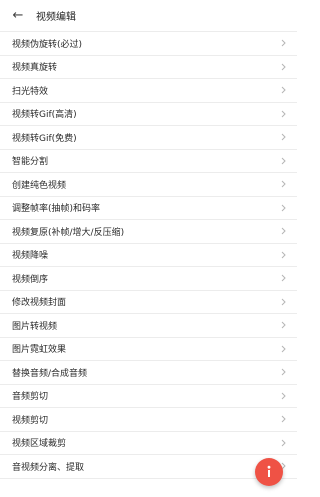  What do you see at coordinates (30, 256) in the screenshot?
I see `menu-item-label: 视频降噪` at bounding box center [30, 256].